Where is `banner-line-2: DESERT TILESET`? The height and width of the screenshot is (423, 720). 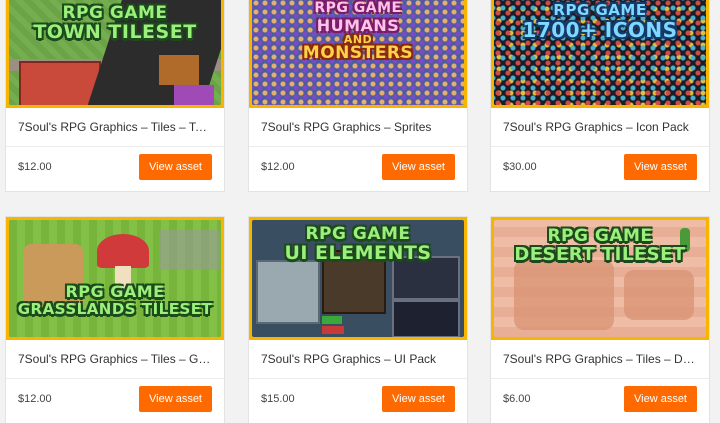 banner-line-2: DESERT TILESET is located at coordinates (600, 254).